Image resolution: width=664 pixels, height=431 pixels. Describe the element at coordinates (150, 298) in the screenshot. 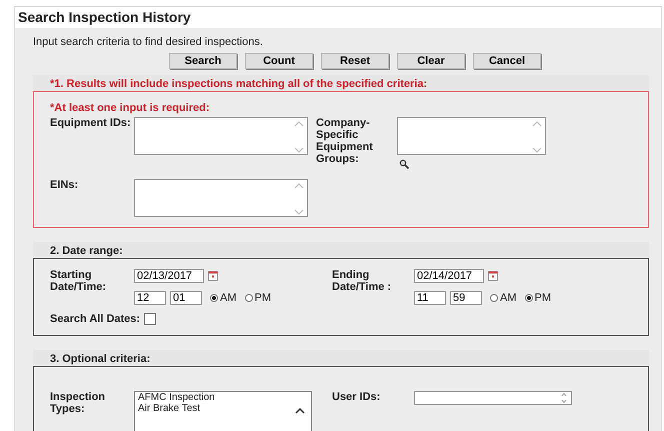

I see `hour-field: 12` at that location.